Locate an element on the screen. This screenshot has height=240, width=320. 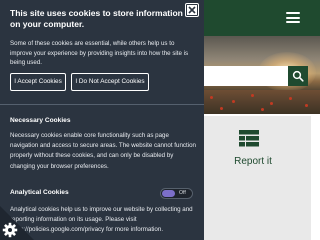
section-divider is located at coordinates (102, 104).